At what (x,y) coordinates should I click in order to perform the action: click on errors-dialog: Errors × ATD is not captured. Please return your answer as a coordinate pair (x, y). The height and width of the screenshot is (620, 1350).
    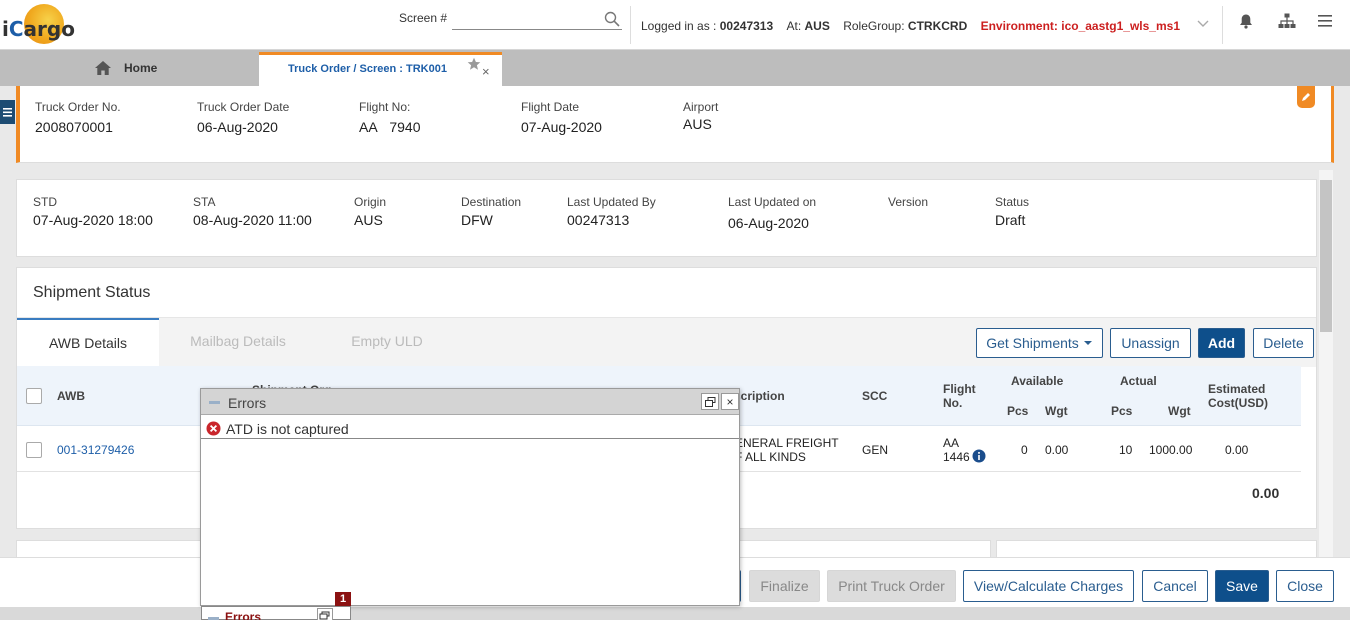
    Looking at the image, I should click on (470, 497).